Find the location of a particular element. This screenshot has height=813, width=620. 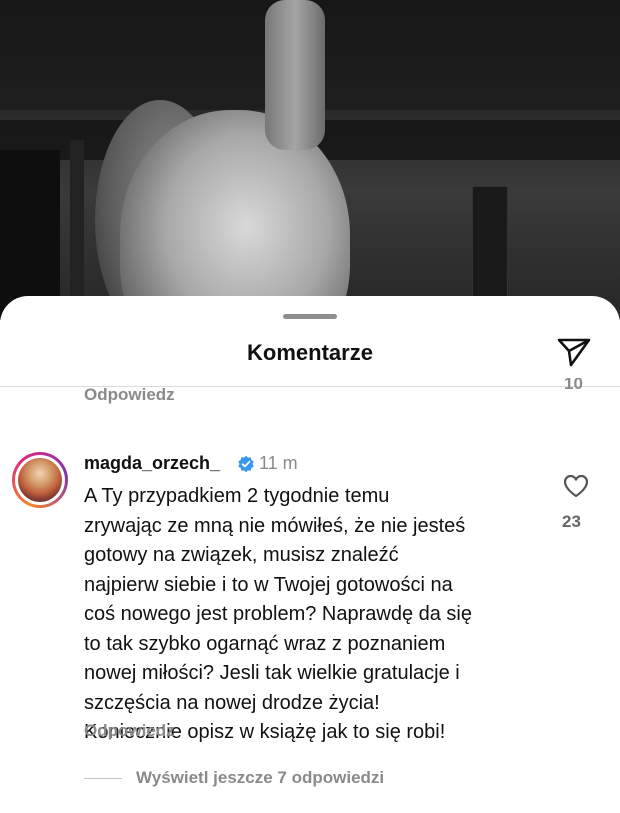

verified-badge-icon is located at coordinates (246, 464).